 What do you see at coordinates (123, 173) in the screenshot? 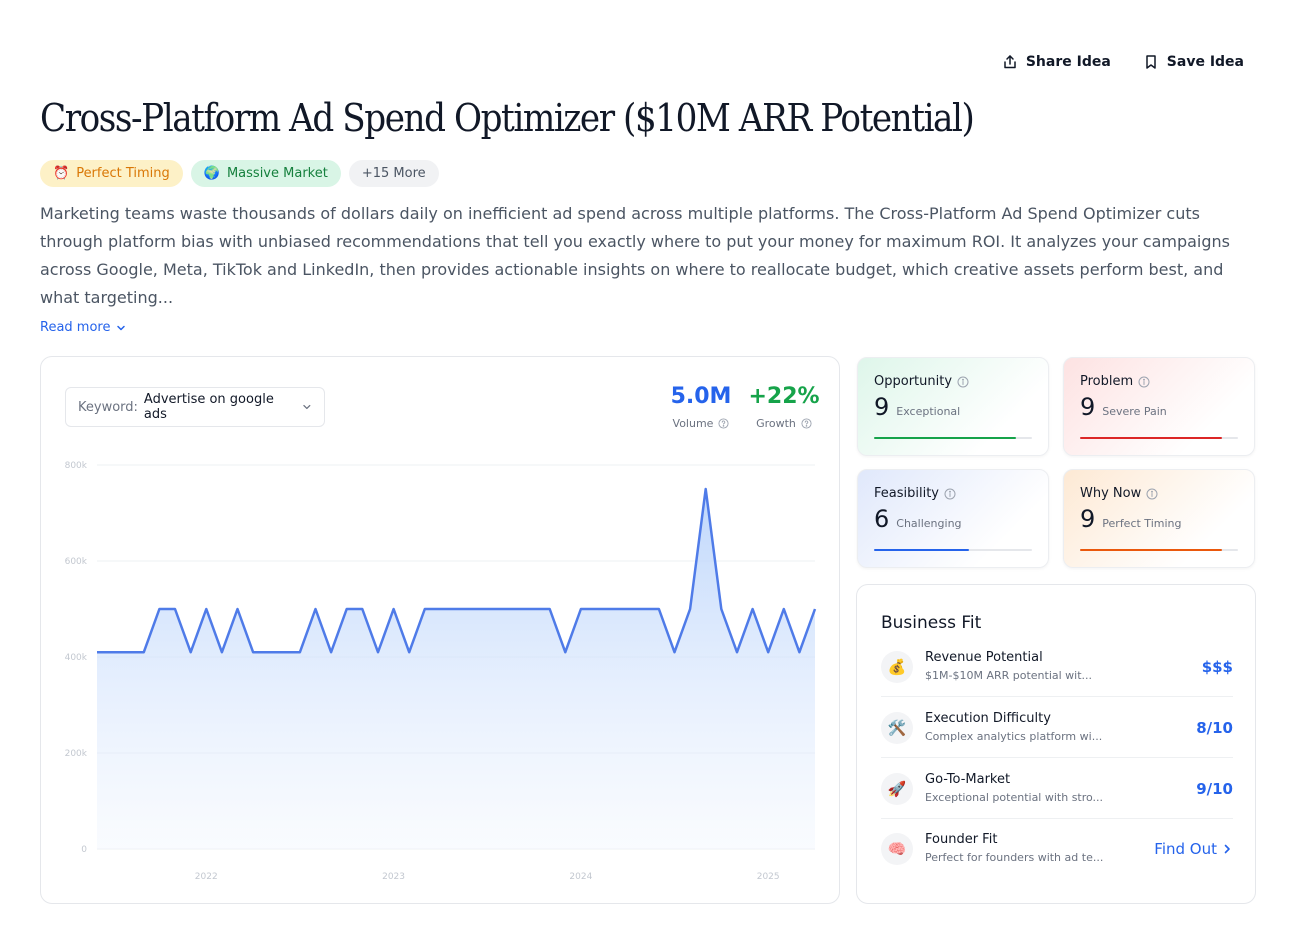
I see `badge-label: Perfect Timing` at bounding box center [123, 173].